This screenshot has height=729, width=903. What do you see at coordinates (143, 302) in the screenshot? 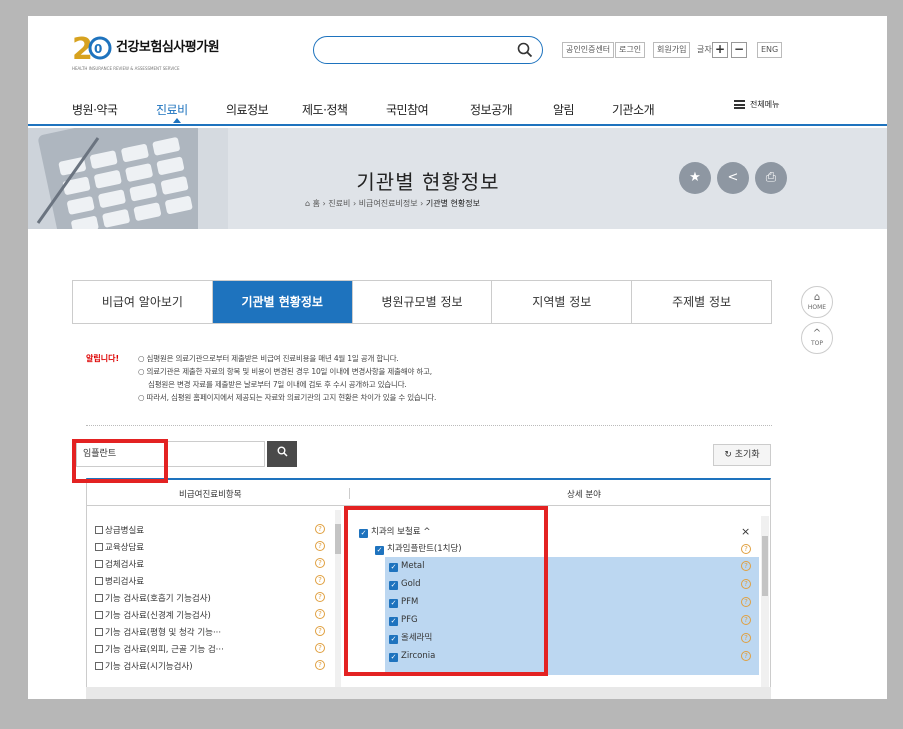
I see `tab-noncovered-overview: 비급여 알아보기` at bounding box center [143, 302].